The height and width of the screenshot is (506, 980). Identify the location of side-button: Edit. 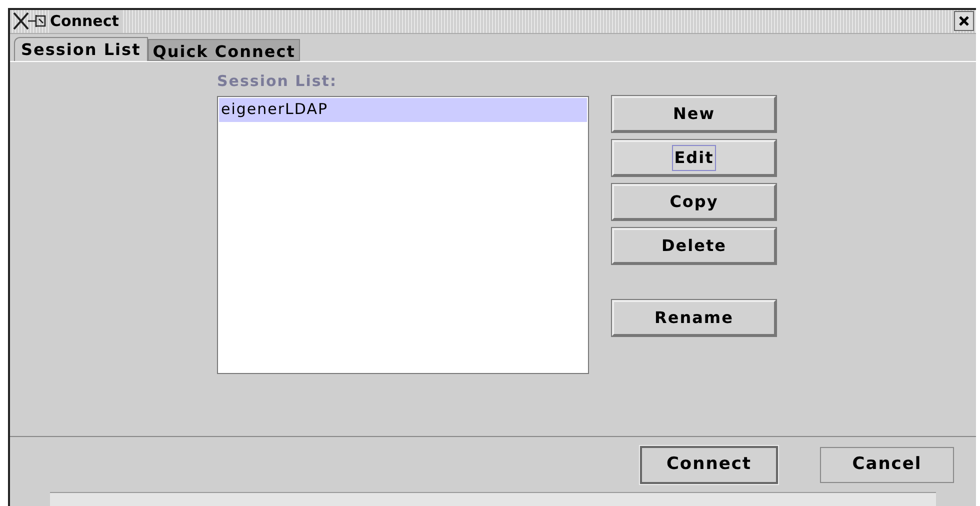
(694, 158).